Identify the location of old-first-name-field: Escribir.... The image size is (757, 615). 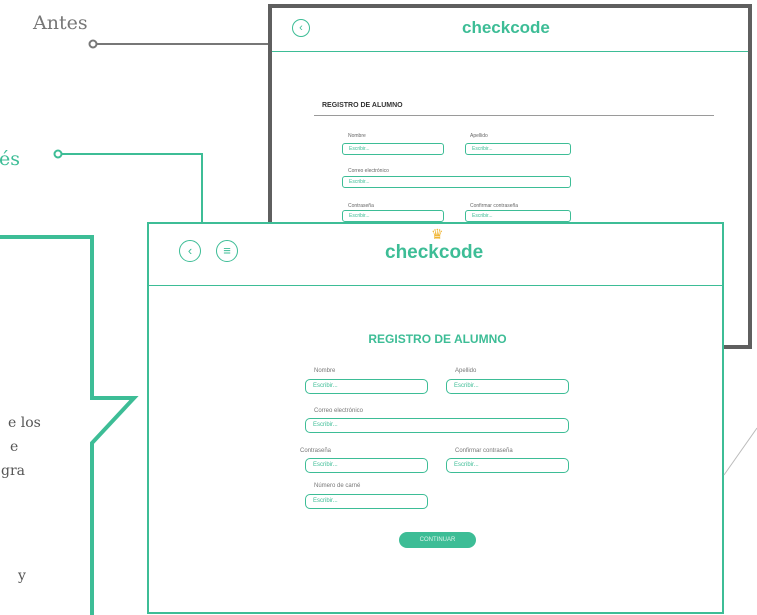
(393, 149).